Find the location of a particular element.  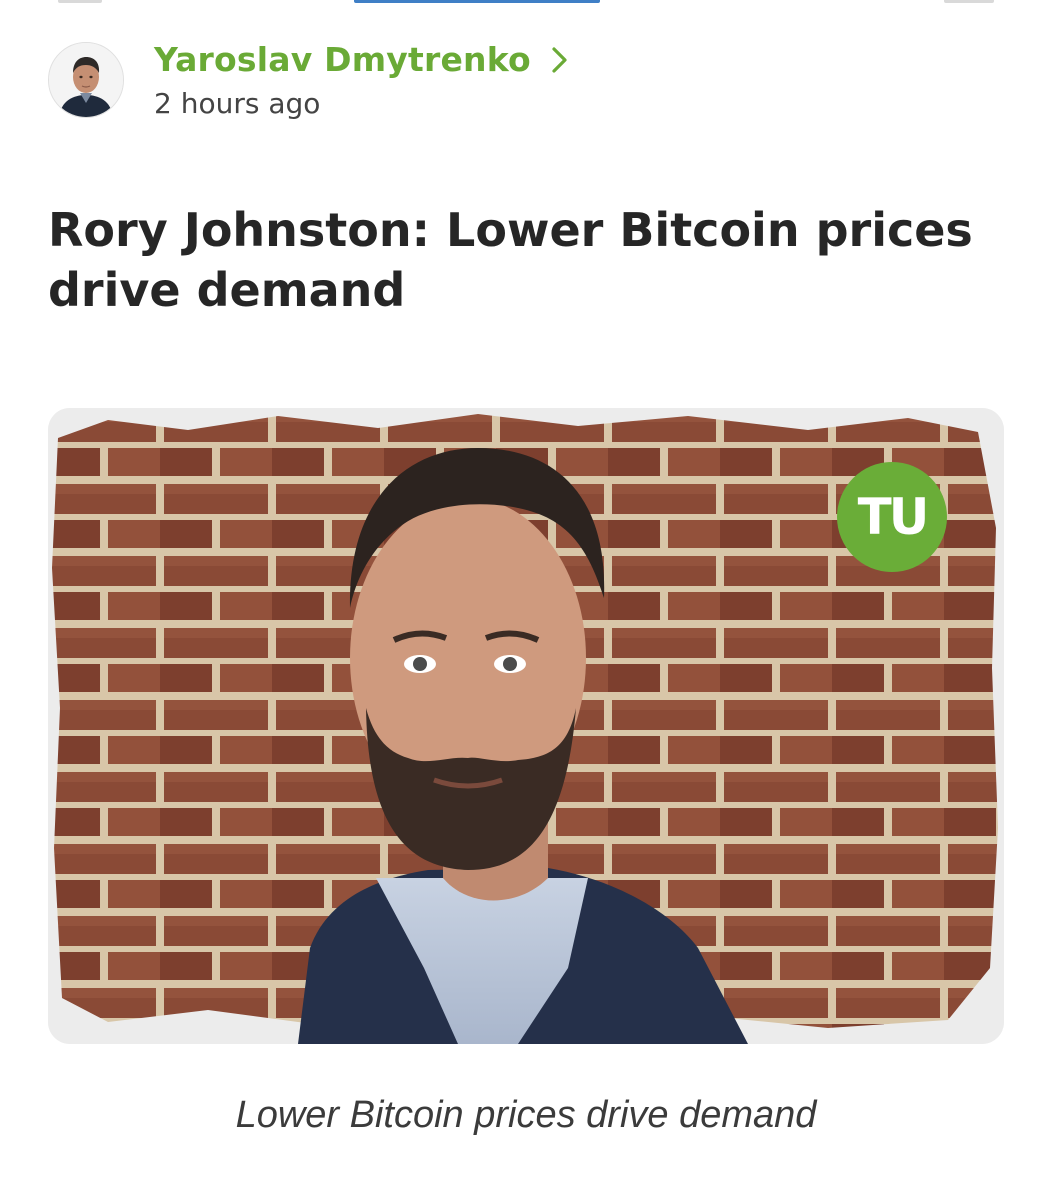

author-name: Yaroslav Dmytrenko is located at coordinates (342, 59).